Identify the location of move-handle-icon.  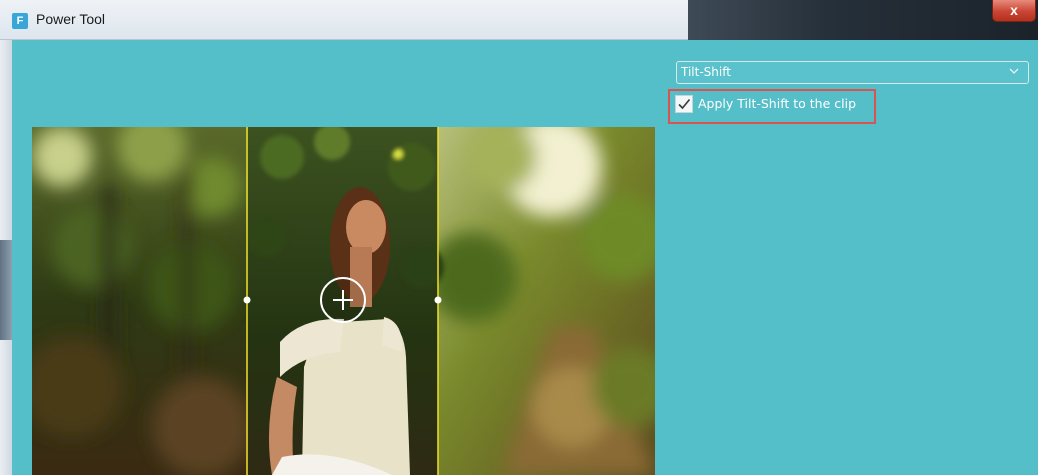
(343, 300).